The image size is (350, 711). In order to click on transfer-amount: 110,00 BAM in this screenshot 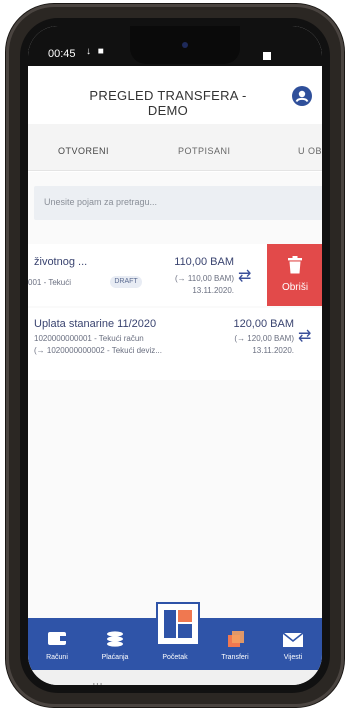, I will do `click(204, 262)`.